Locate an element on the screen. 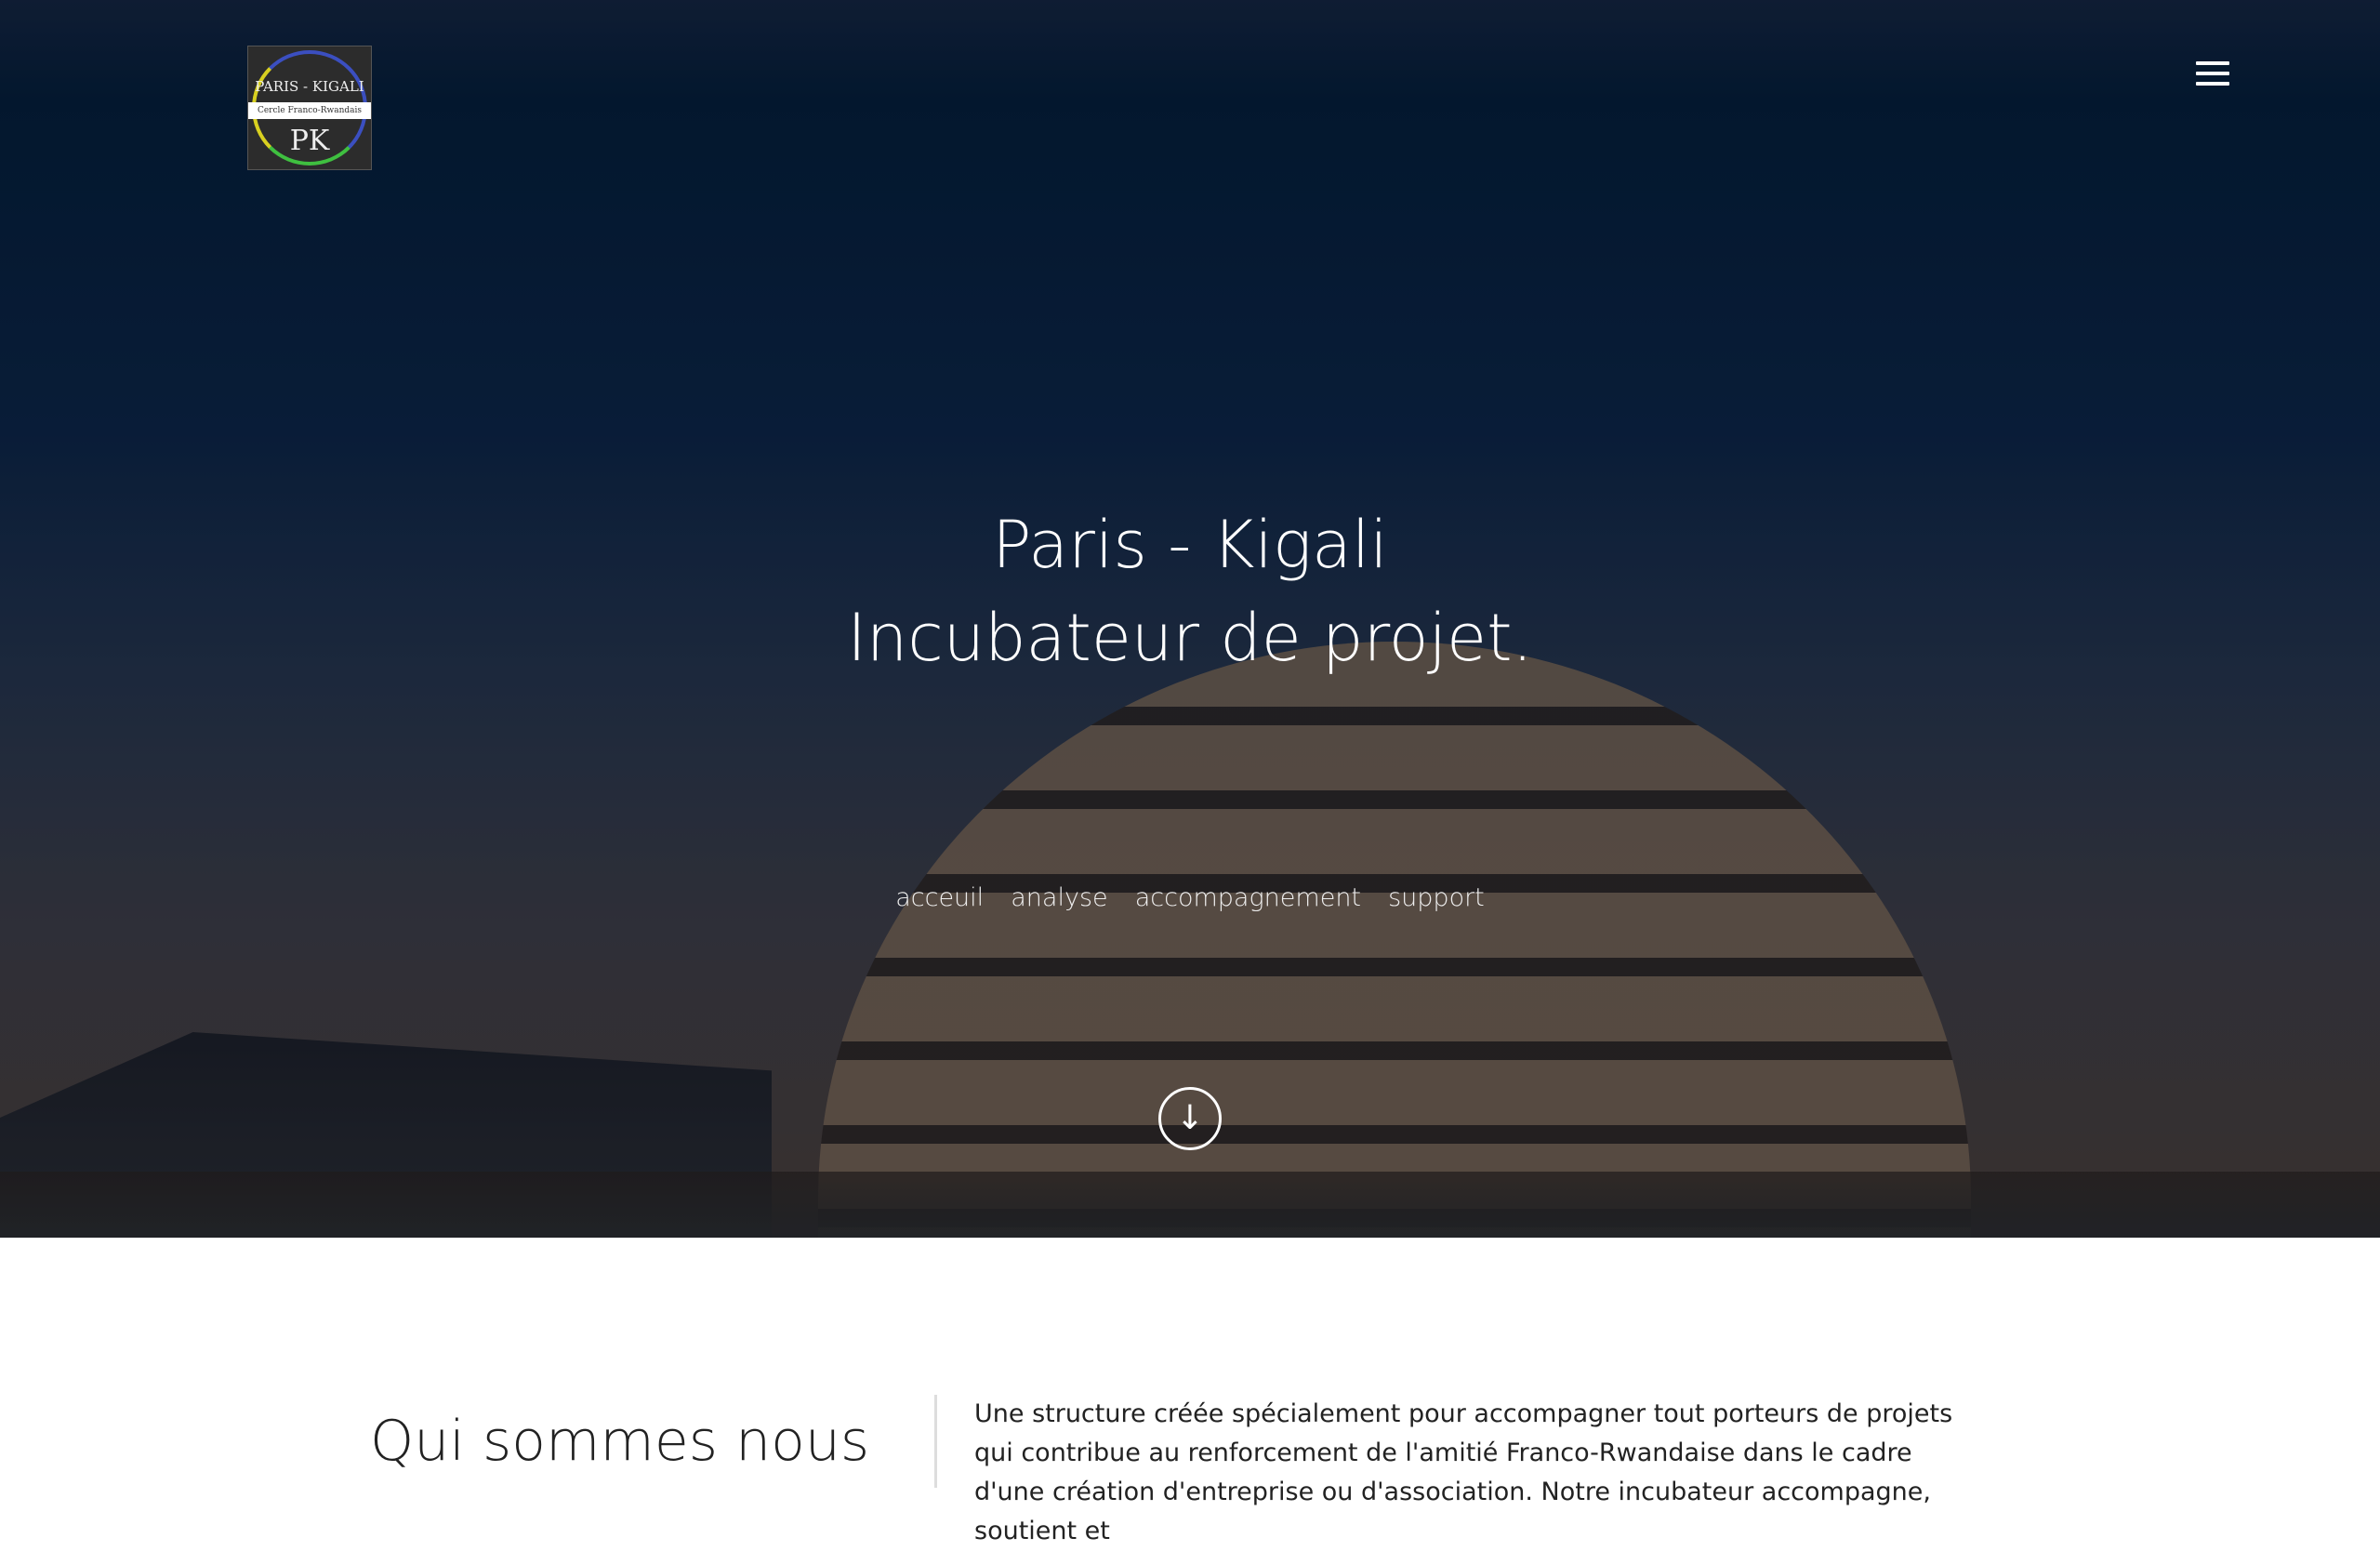 This screenshot has height=1551, width=2380. nav-acceuil: acceuil is located at coordinates (939, 897).